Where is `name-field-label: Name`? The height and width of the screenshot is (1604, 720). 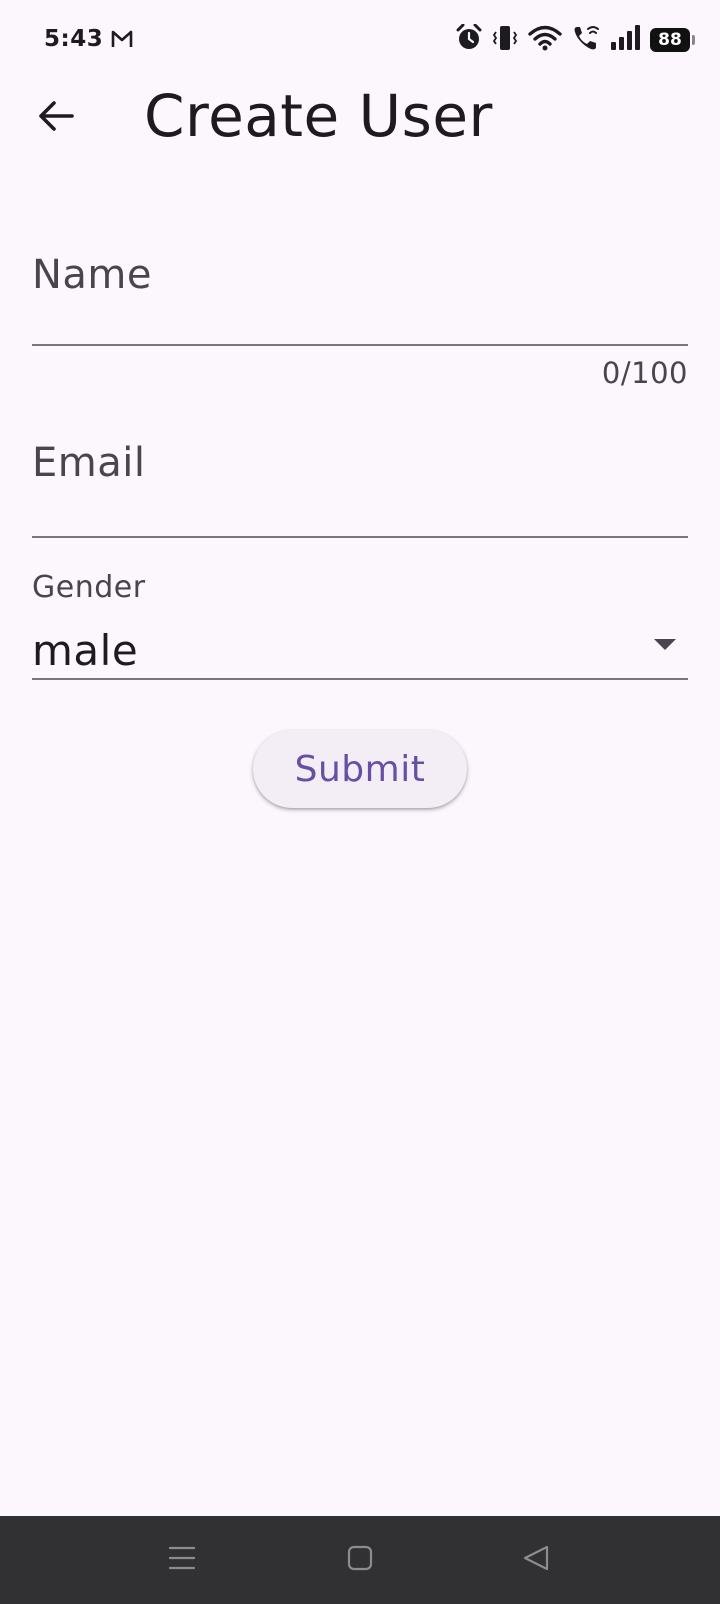 name-field-label: Name is located at coordinates (92, 275).